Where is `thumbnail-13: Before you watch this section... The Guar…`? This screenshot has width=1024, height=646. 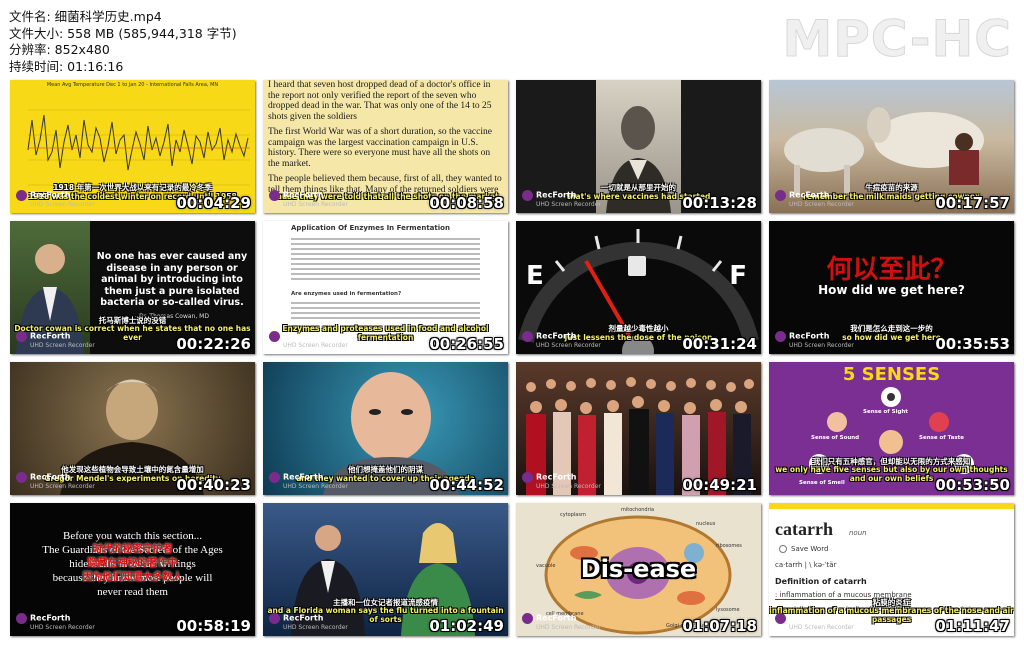
thumbnail-13: Before you watch this section... The Guar… is located at coordinates (132, 569).